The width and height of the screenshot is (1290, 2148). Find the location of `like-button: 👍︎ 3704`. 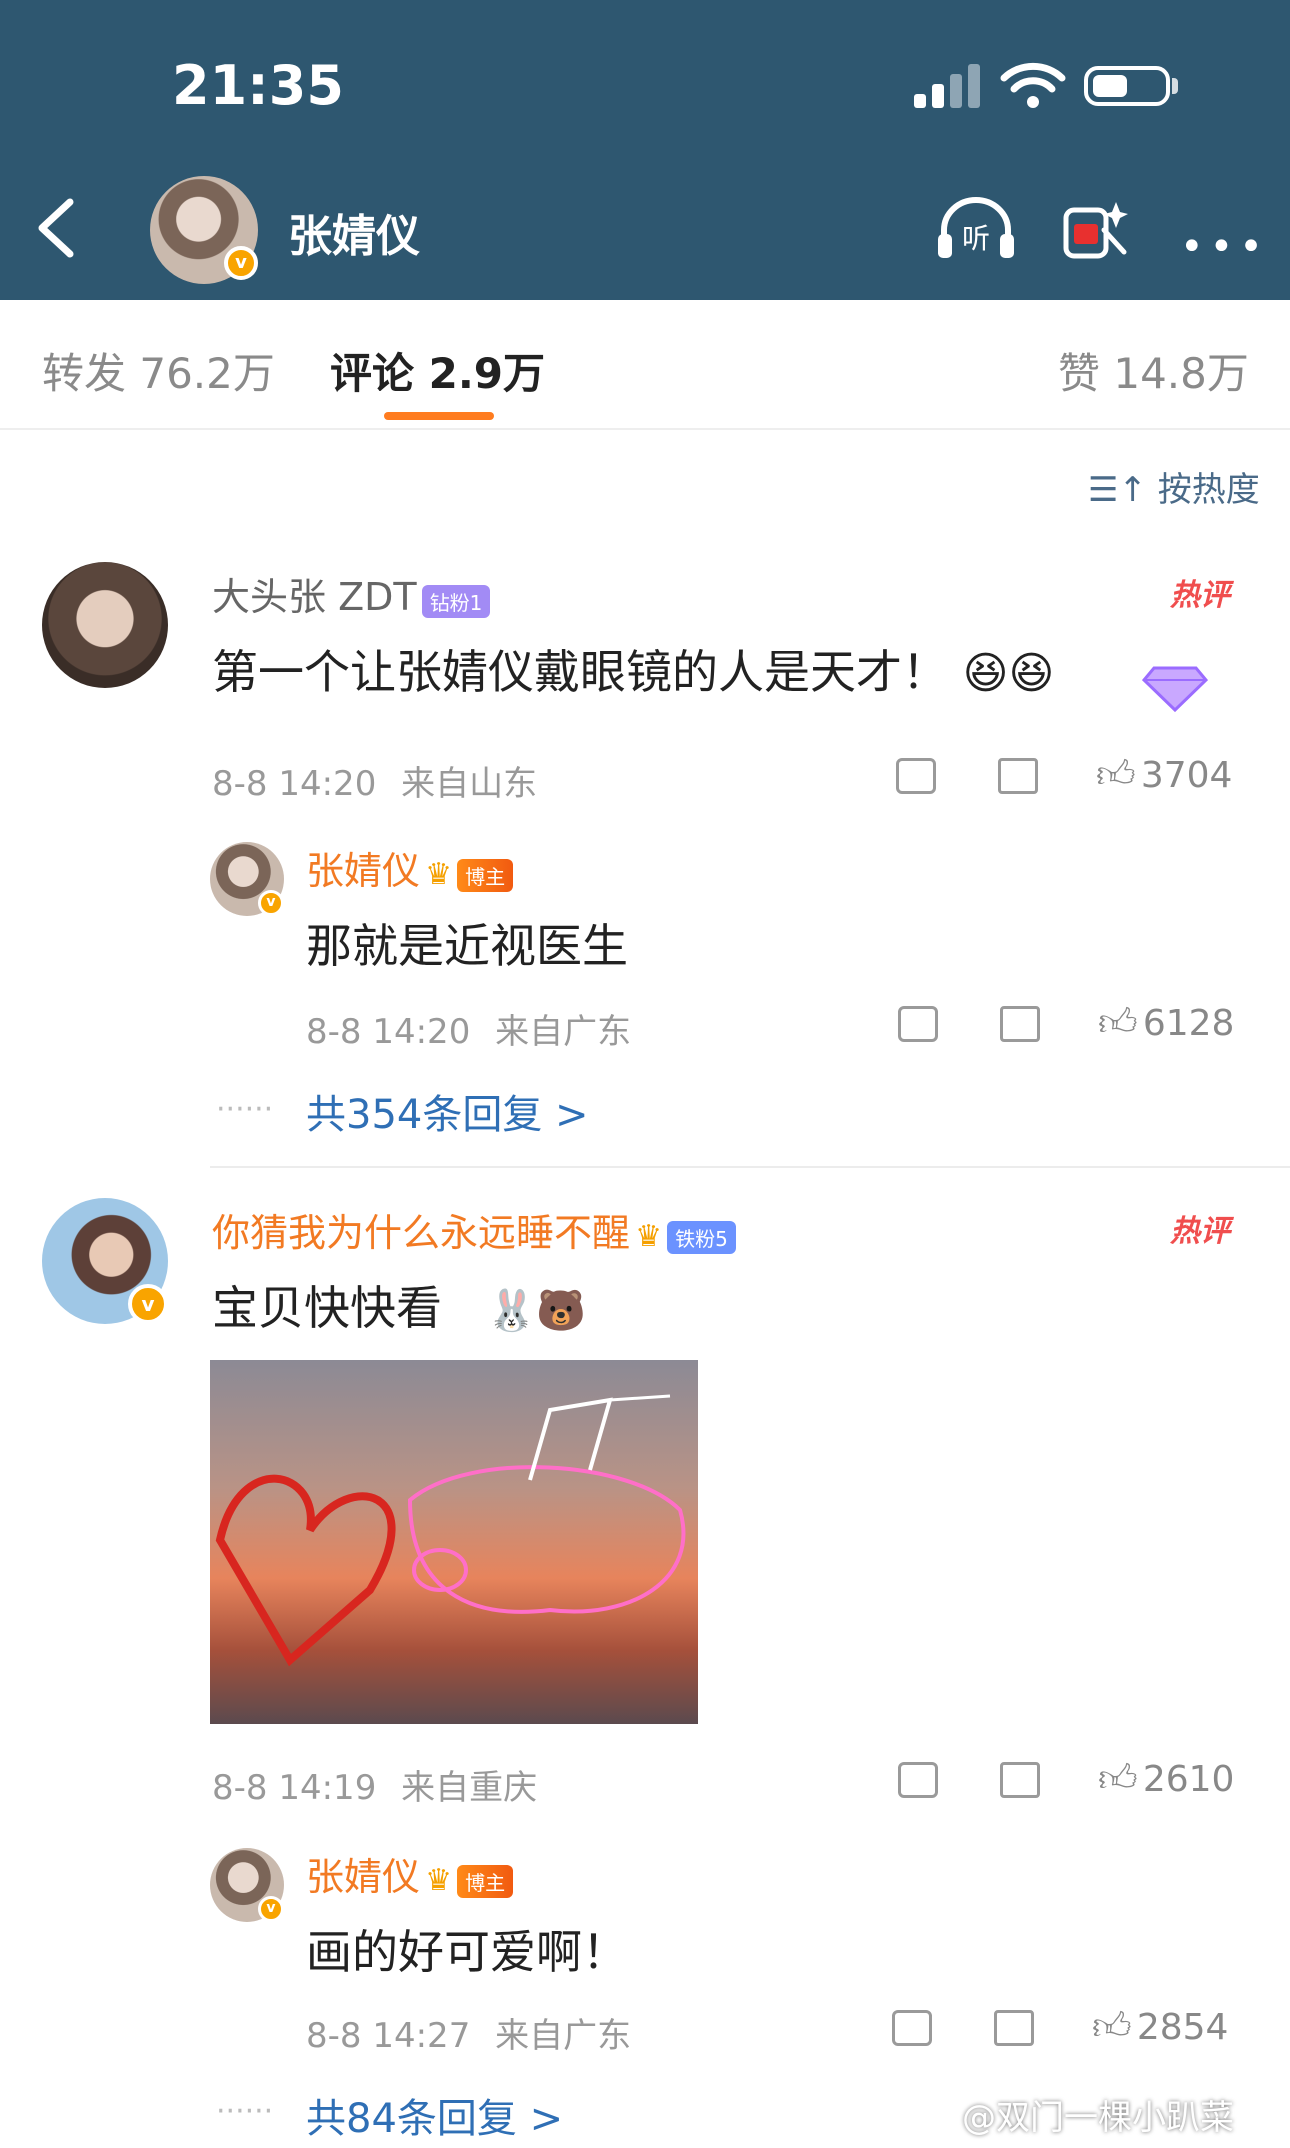

like-button: 👍︎ 3704 is located at coordinates (1164, 775).